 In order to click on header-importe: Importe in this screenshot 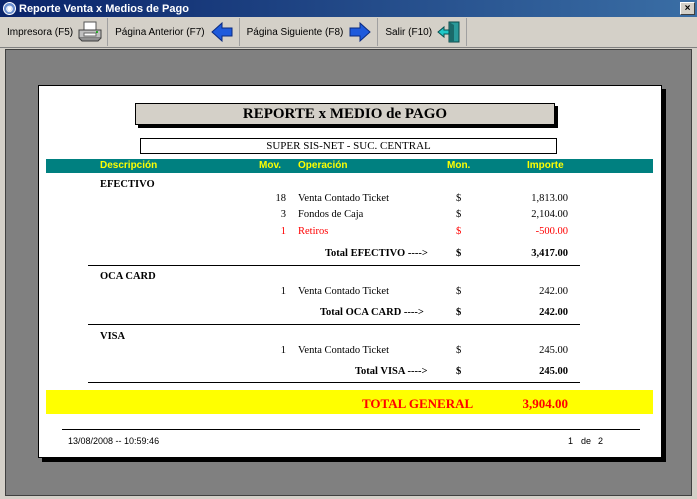, I will do `click(545, 165)`.